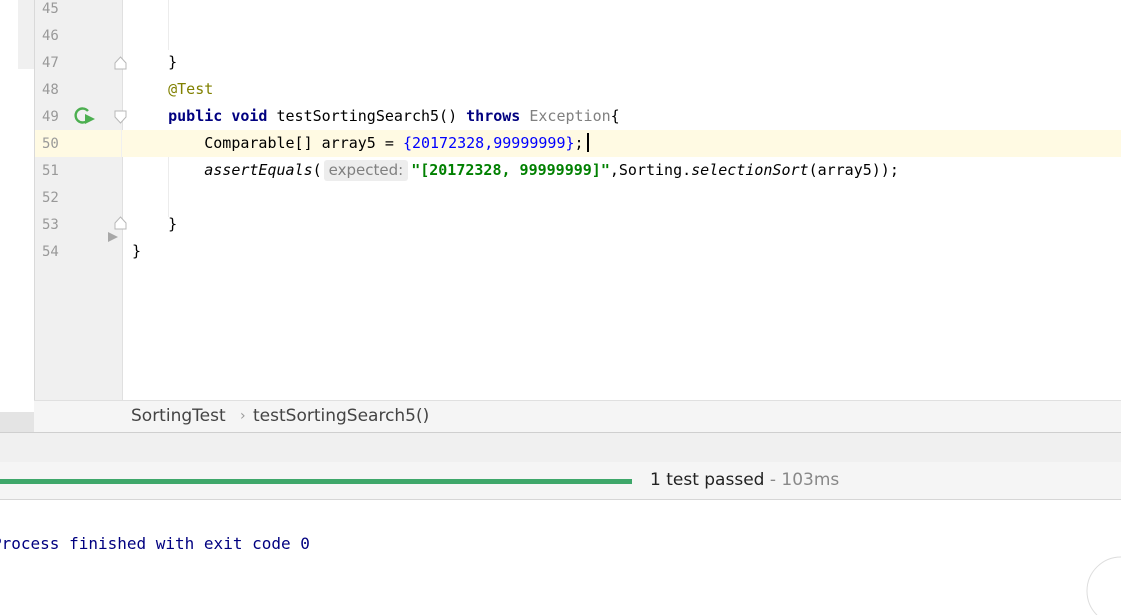  What do you see at coordinates (154, 224) in the screenshot?
I see `code-line-53: }` at bounding box center [154, 224].